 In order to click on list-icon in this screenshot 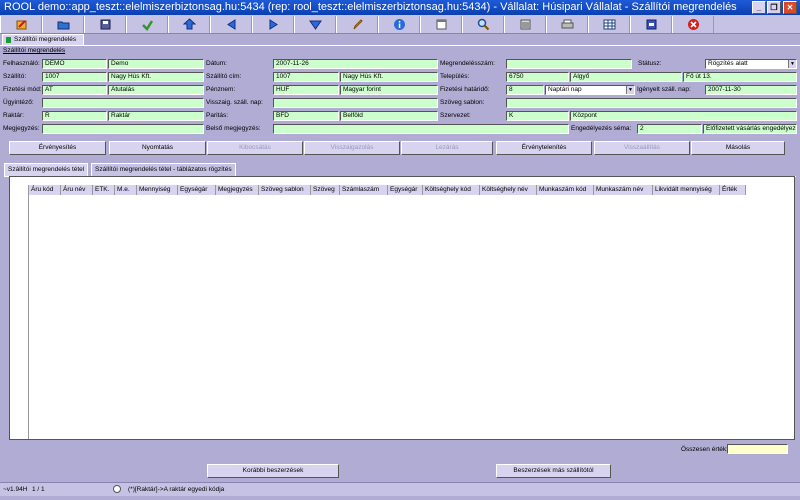, I will do `click(525, 24)`.